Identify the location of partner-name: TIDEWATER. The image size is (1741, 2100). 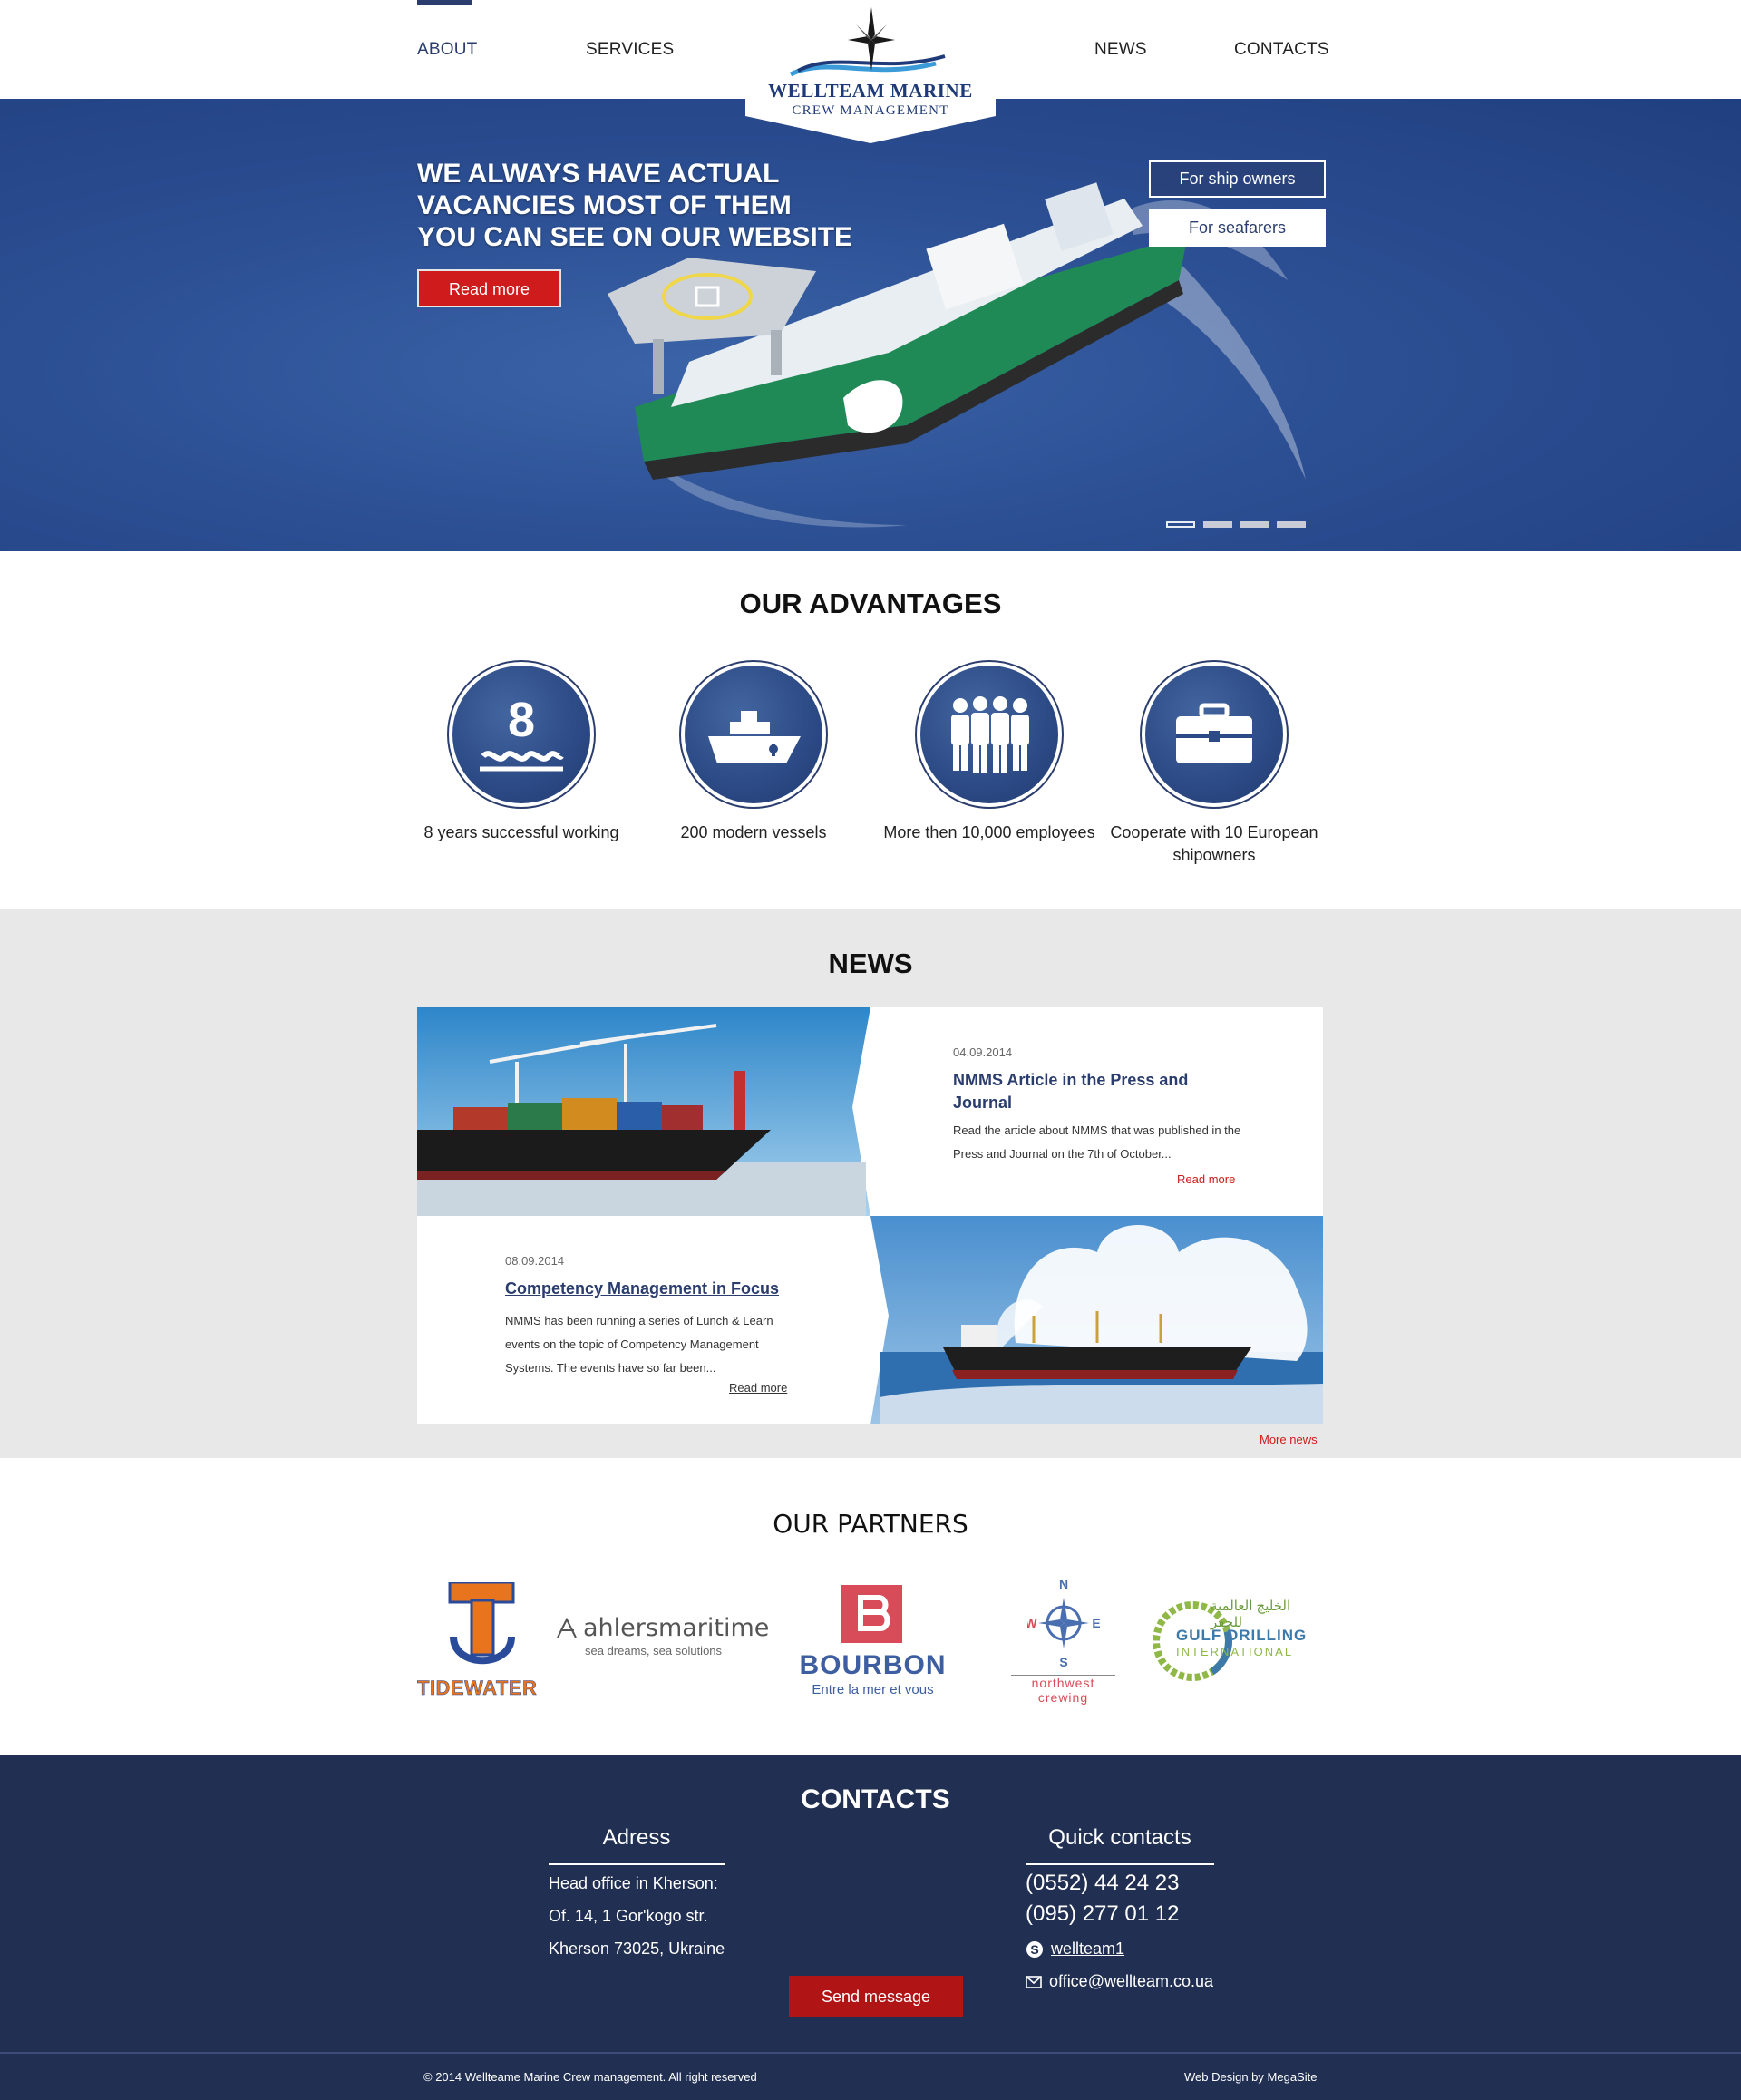
(477, 1688).